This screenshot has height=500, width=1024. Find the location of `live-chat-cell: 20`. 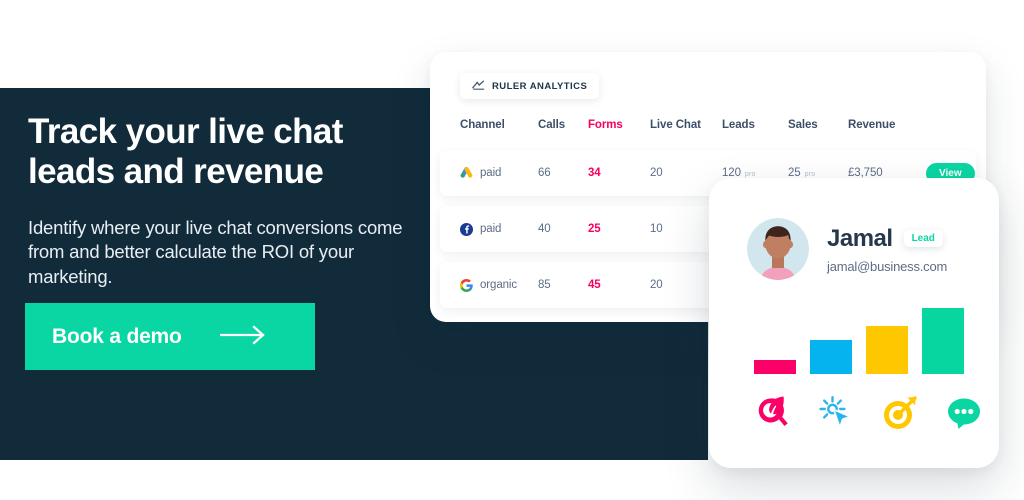

live-chat-cell: 20 is located at coordinates (656, 173).